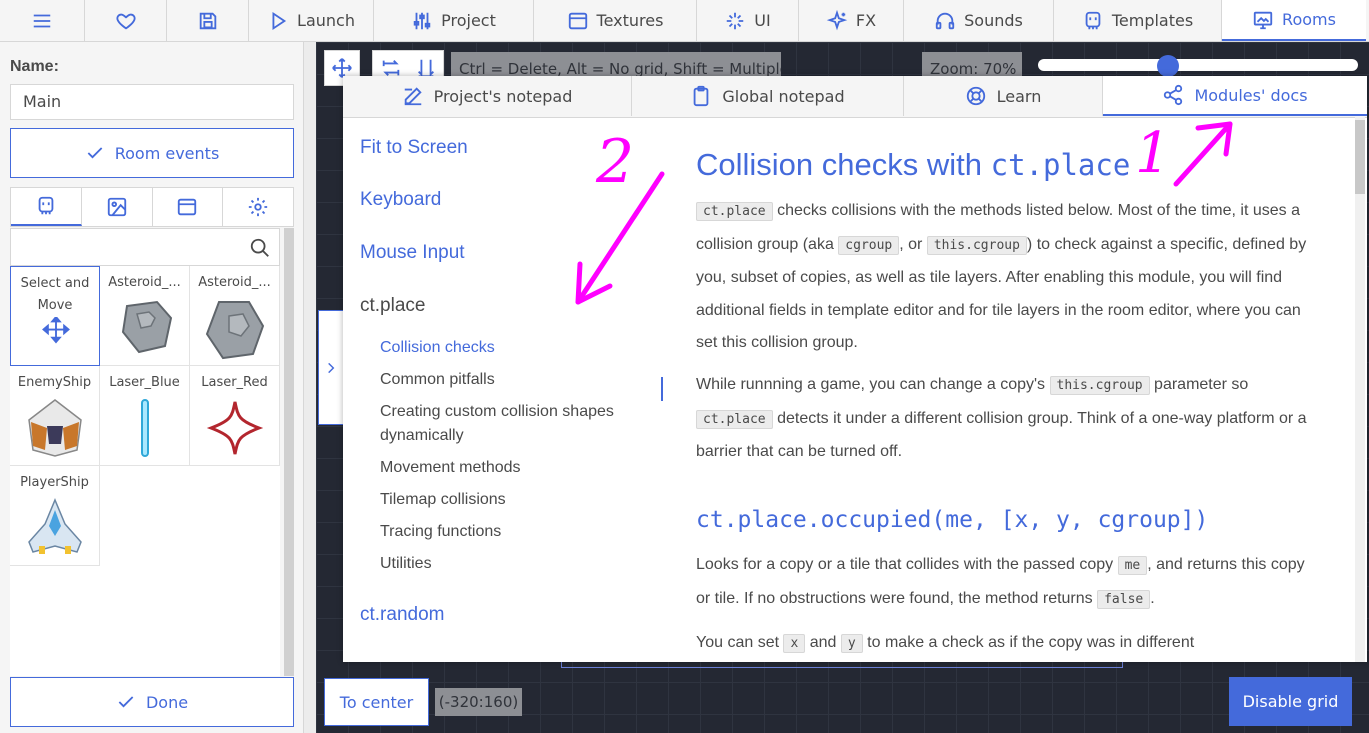  Describe the element at coordinates (734, 211) in the screenshot. I see `inline-code: ct.place` at that location.